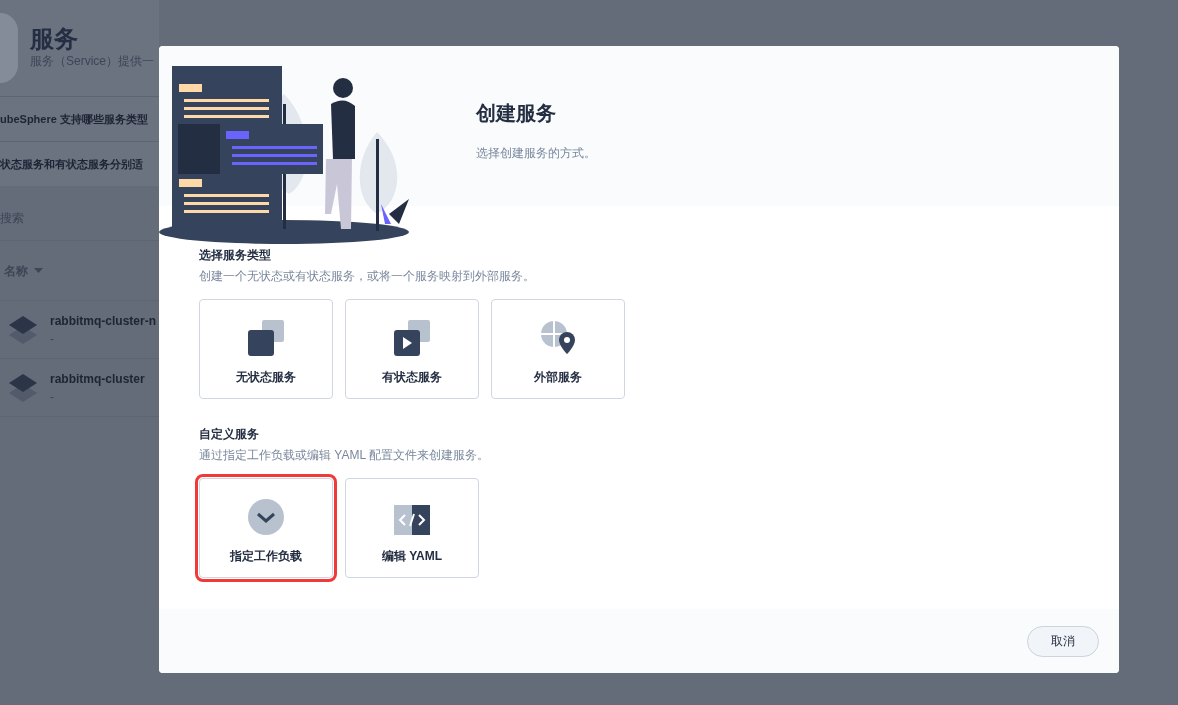 This screenshot has width=1178, height=705. I want to click on check-circle-icon, so click(266, 517).